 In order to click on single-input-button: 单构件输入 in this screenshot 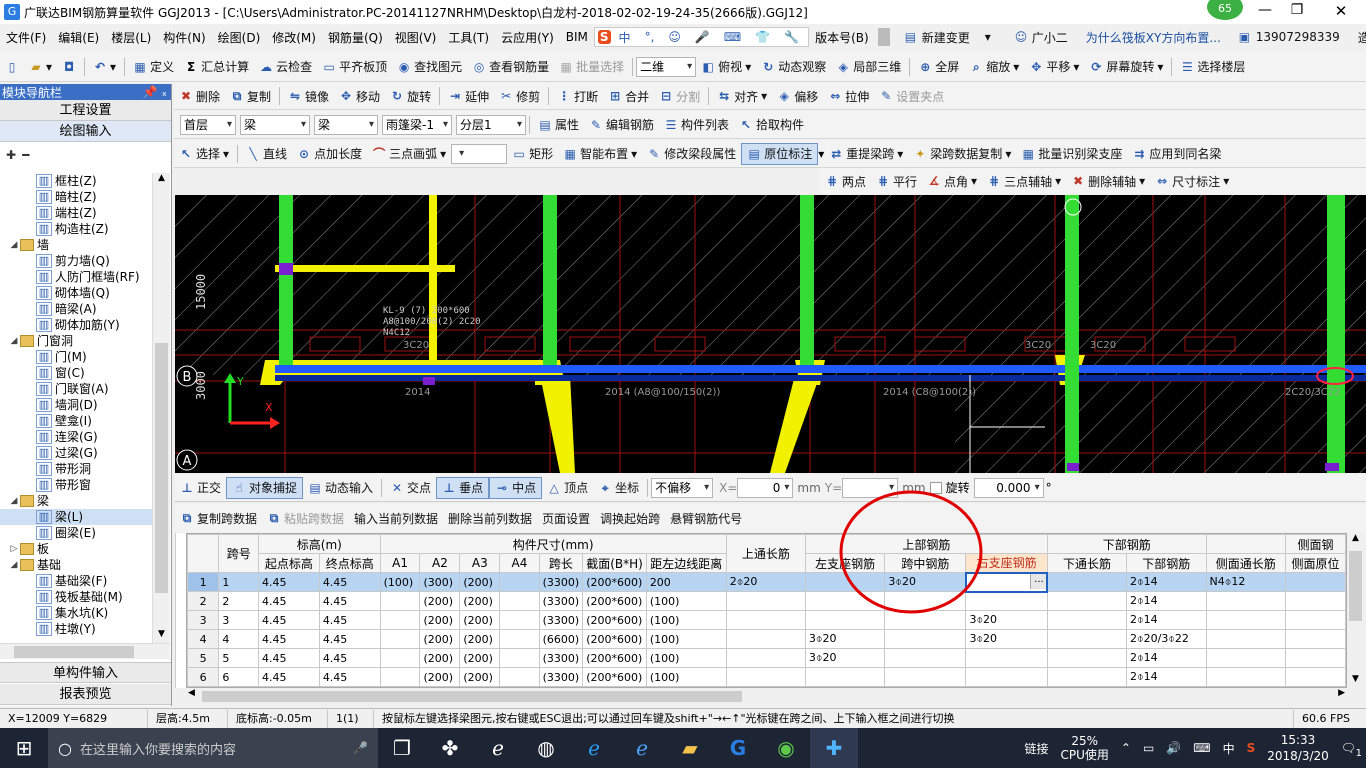, I will do `click(85, 672)`.